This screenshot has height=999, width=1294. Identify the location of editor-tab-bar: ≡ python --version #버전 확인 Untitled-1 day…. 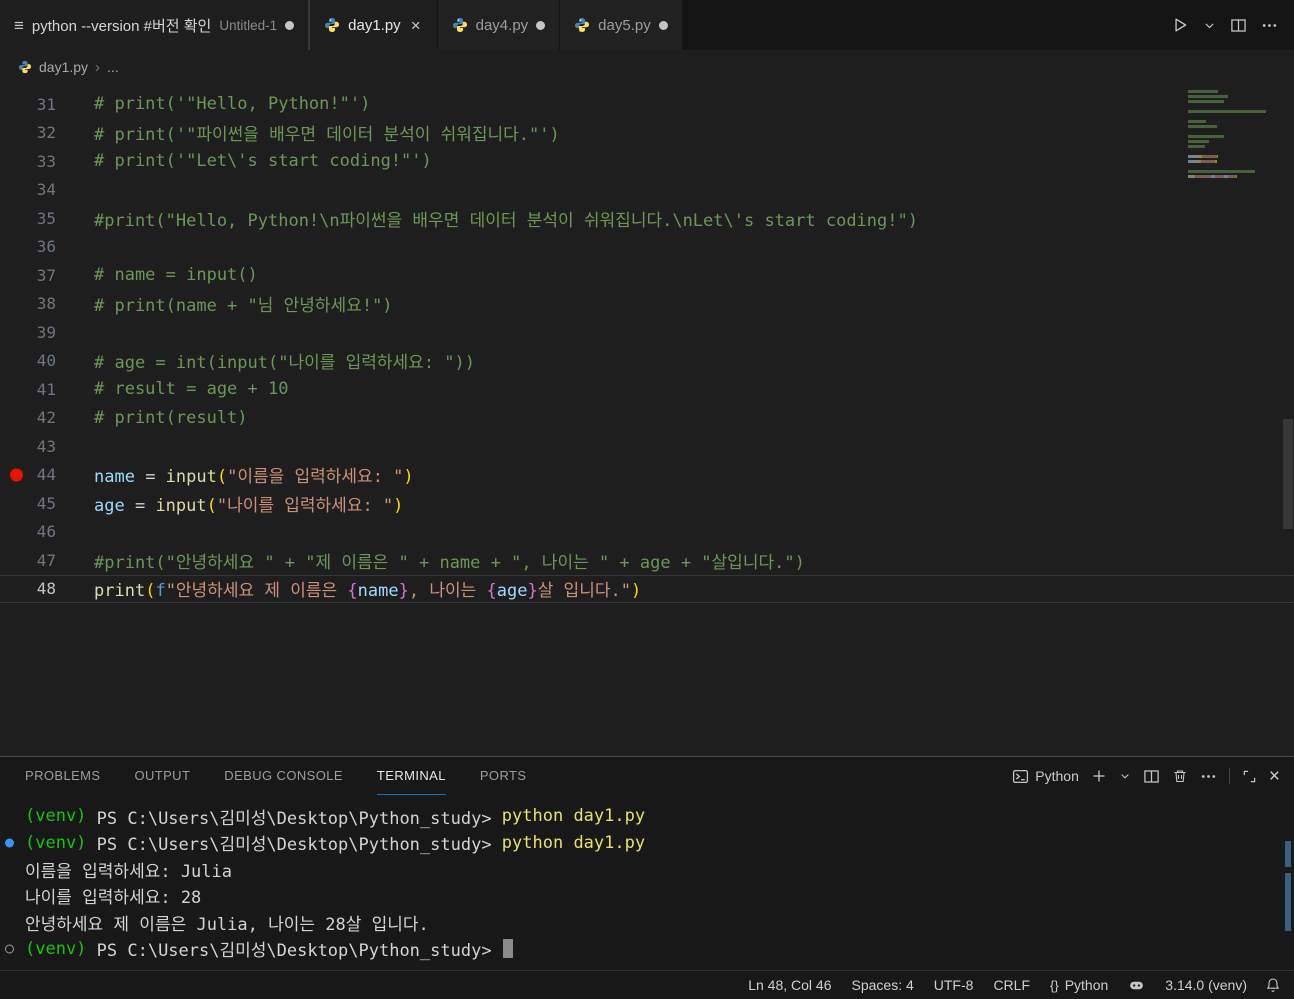
(647, 25).